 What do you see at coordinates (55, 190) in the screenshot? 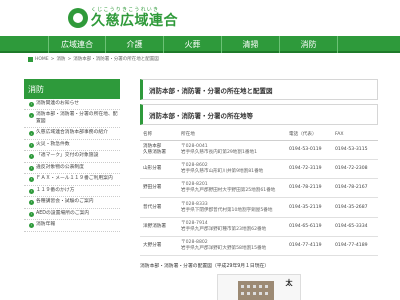
I see `sidebar-item-label: １１９番のかけ方` at bounding box center [55, 190].